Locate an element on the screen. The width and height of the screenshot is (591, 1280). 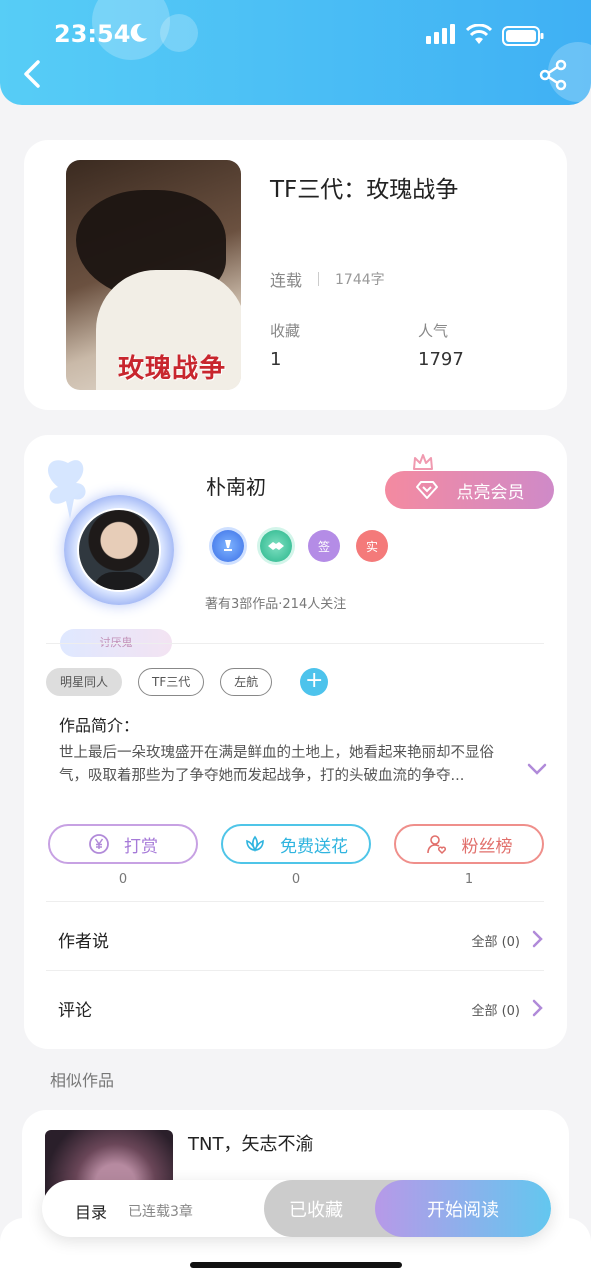
crown-icon is located at coordinates (423, 462).